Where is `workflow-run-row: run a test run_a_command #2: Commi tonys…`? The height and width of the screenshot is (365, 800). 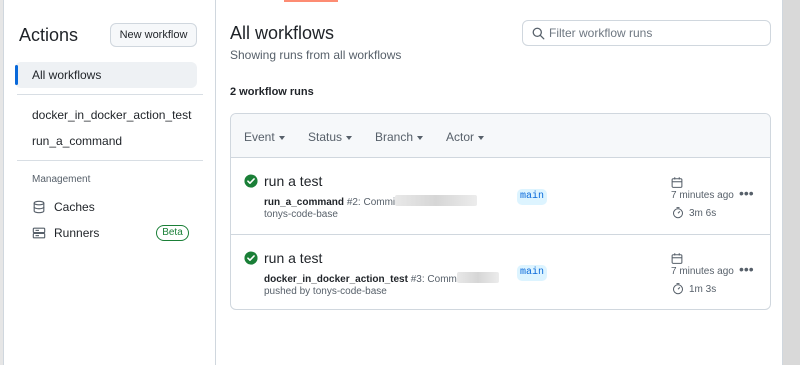 workflow-run-row: run a test run_a_command #2: Commi tonys… is located at coordinates (500, 196).